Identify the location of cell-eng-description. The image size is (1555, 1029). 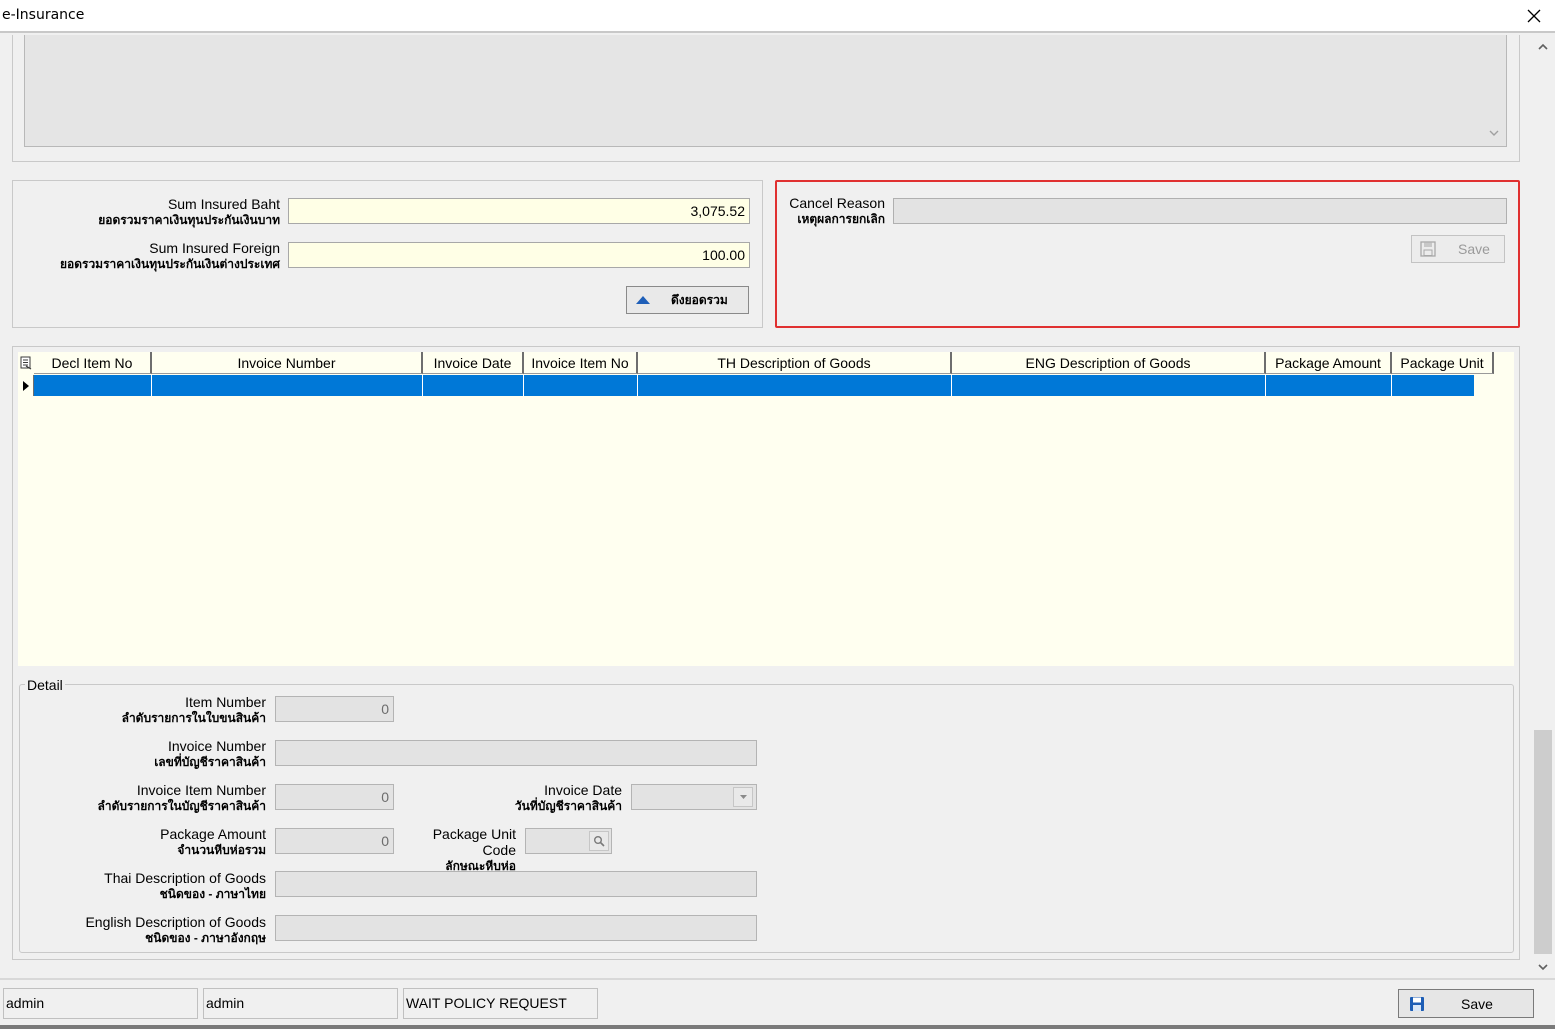
(1109, 385).